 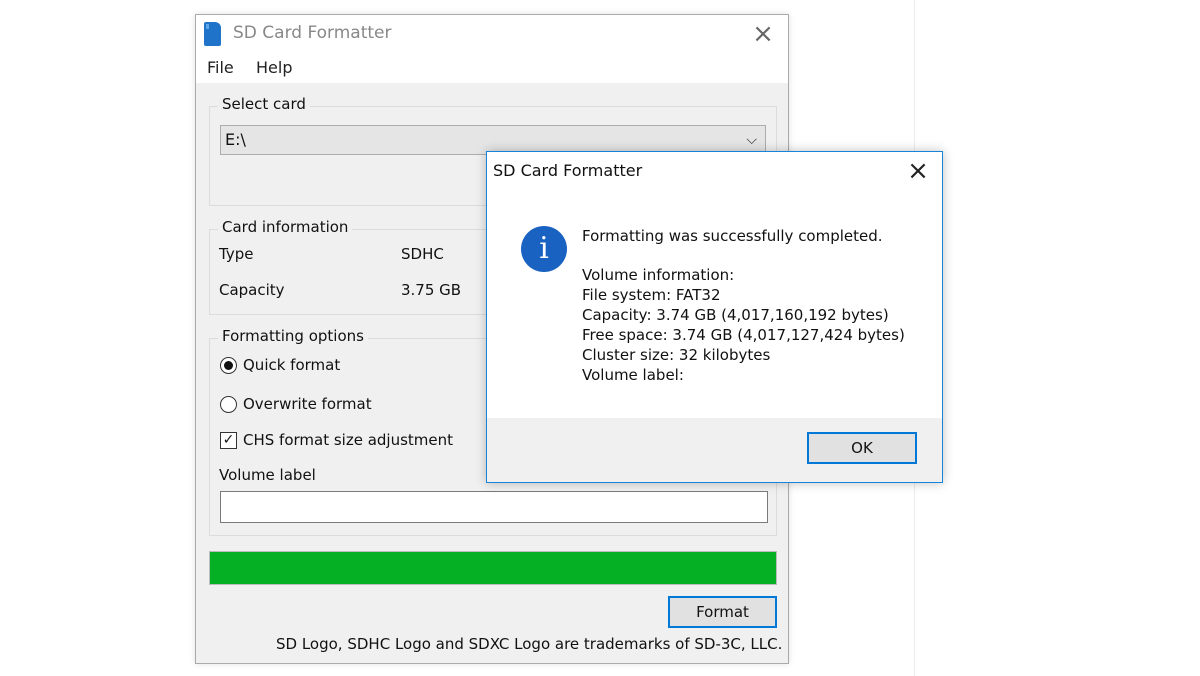 I want to click on progress-fill, so click(x=493, y=568).